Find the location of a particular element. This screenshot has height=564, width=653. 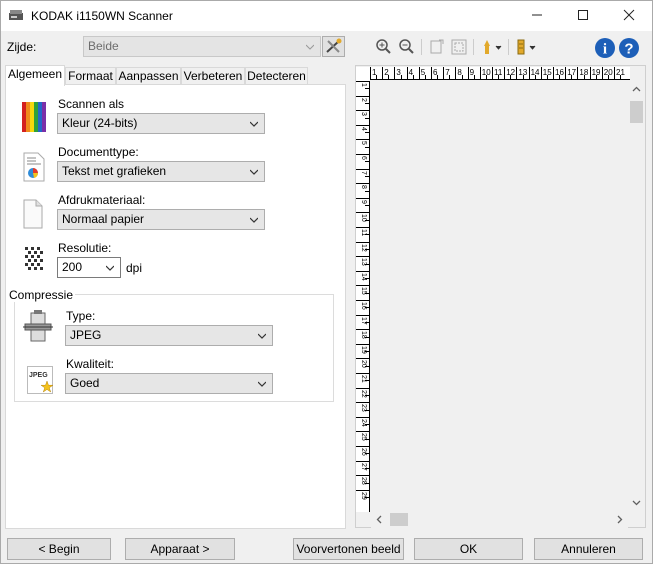

back-button: < Begin is located at coordinates (59, 549).